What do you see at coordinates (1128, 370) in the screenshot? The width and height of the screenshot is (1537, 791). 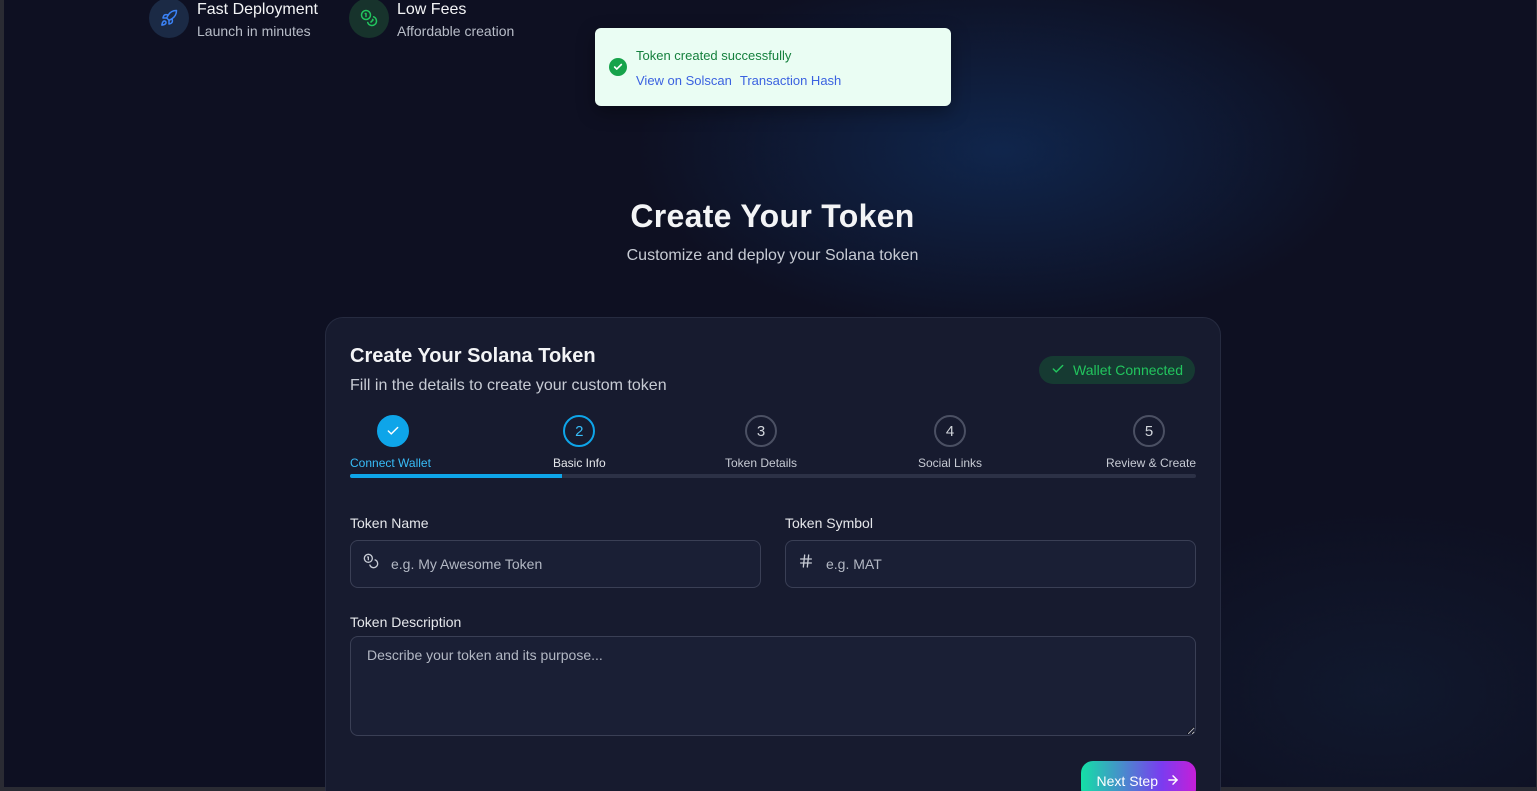 I see `wallet-status-label: Wallet Connected` at bounding box center [1128, 370].